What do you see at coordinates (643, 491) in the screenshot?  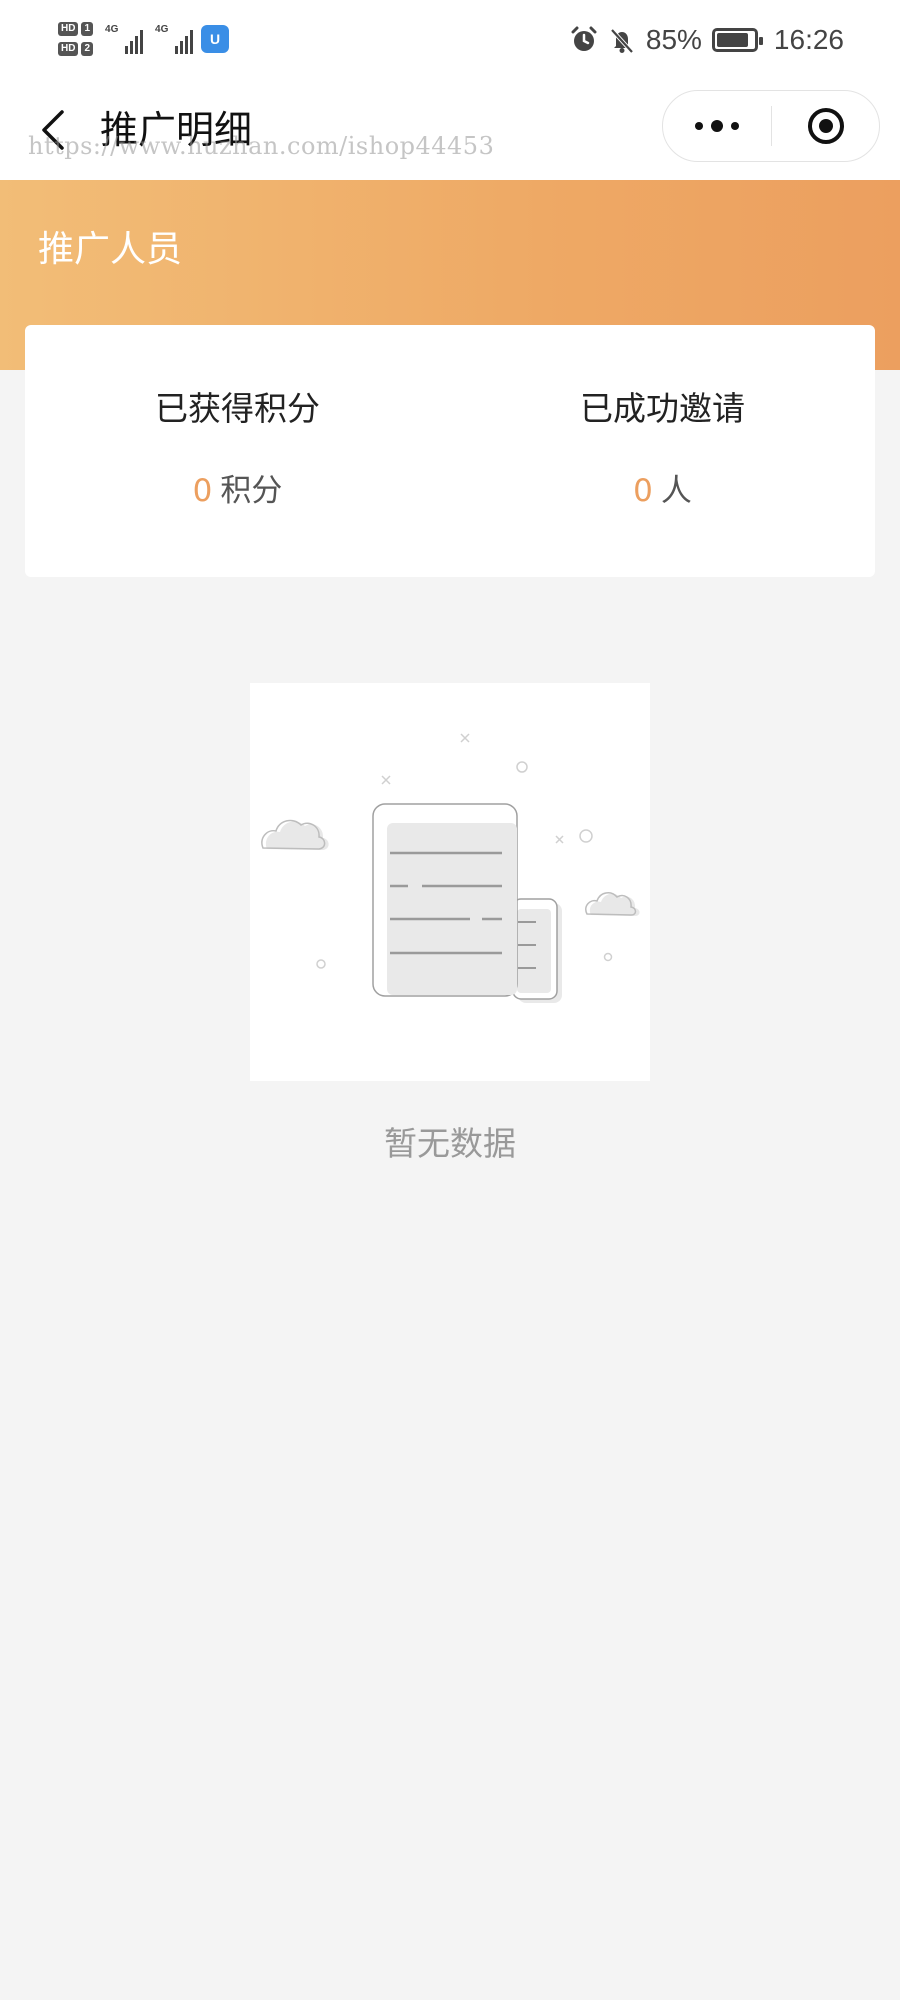 I see `stat-invites-value: 0` at bounding box center [643, 491].